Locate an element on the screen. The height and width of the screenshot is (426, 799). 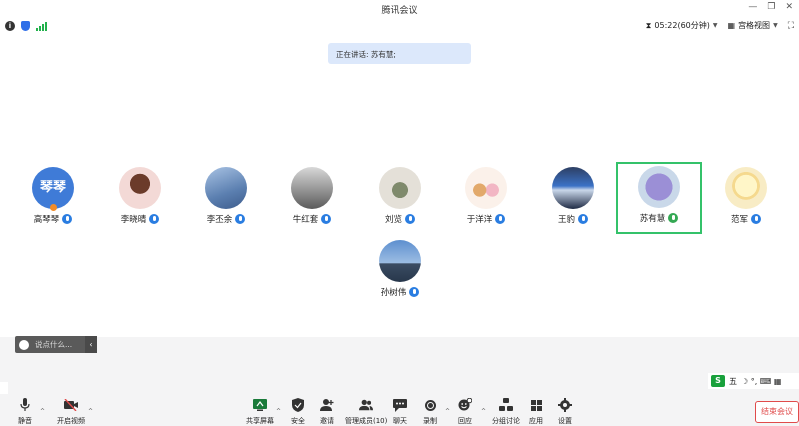
participant-name-row: 范军 is located at coordinates (746, 219).